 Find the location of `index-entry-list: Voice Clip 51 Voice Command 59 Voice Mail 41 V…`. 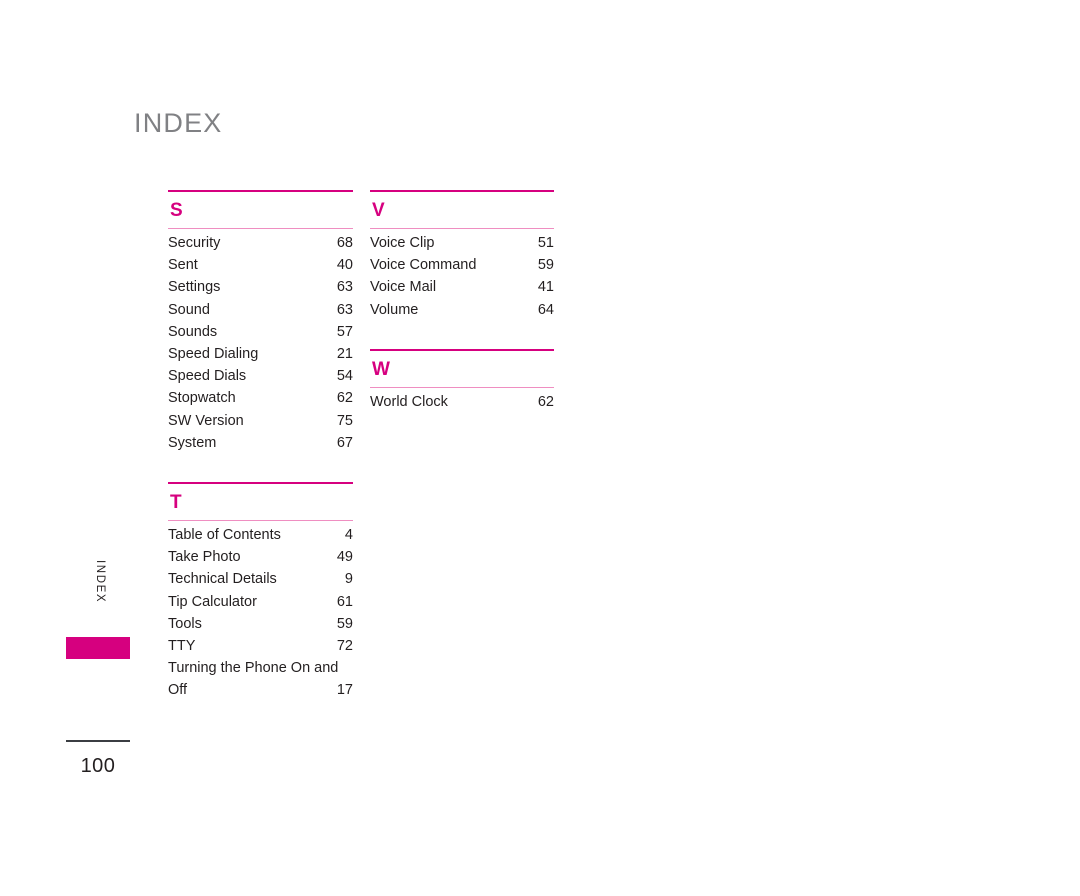

index-entry-list: Voice Clip 51 Voice Command 59 Voice Mail 41 V… is located at coordinates (462, 275).